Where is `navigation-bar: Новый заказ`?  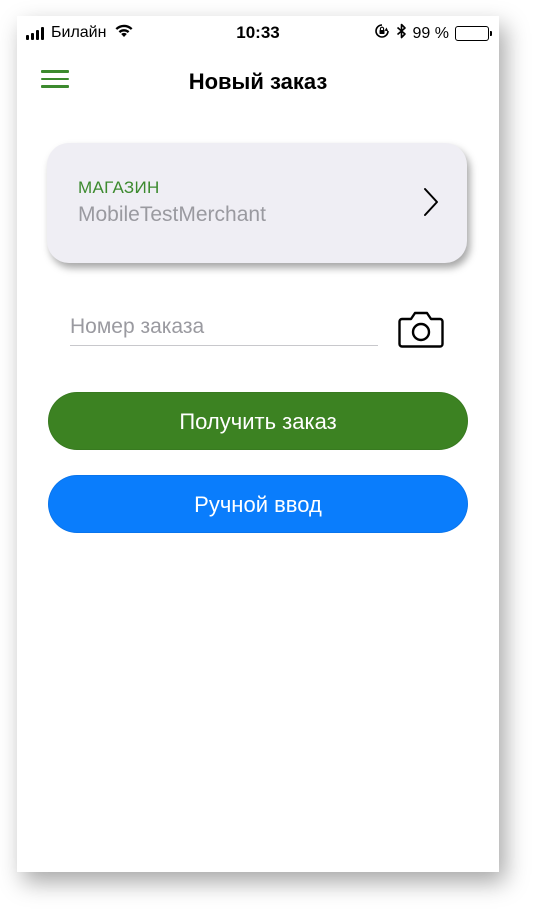
navigation-bar: Новый заказ is located at coordinates (258, 80).